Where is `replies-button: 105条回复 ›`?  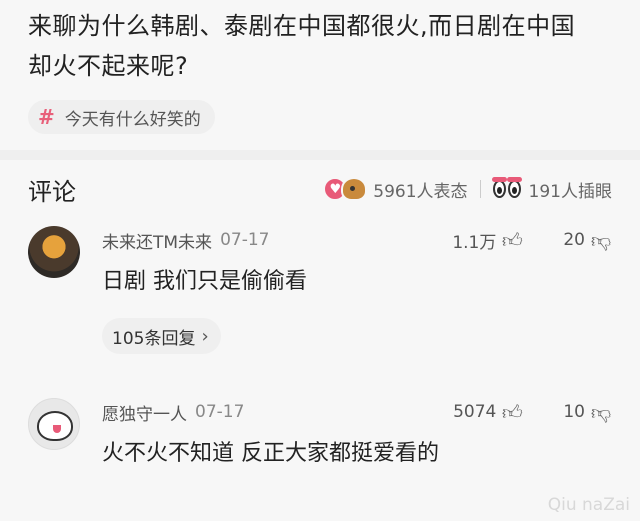
replies-button: 105条回复 › is located at coordinates (161, 336).